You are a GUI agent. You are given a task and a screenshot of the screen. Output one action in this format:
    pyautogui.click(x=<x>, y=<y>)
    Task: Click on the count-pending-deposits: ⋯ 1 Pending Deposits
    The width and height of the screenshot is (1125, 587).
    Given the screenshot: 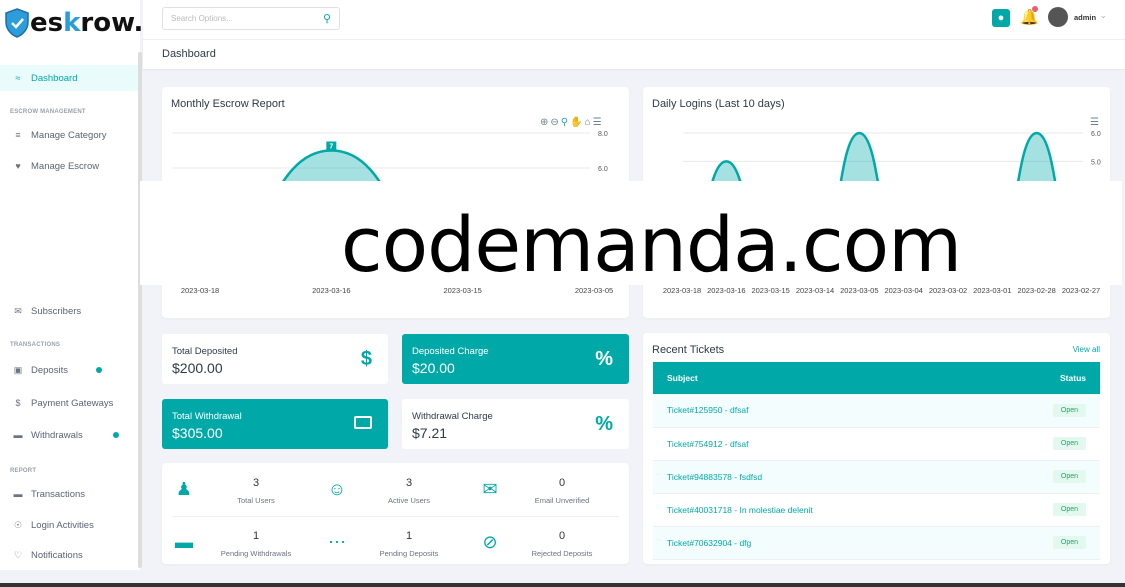 What is the action you would take?
    pyautogui.click(x=407, y=543)
    